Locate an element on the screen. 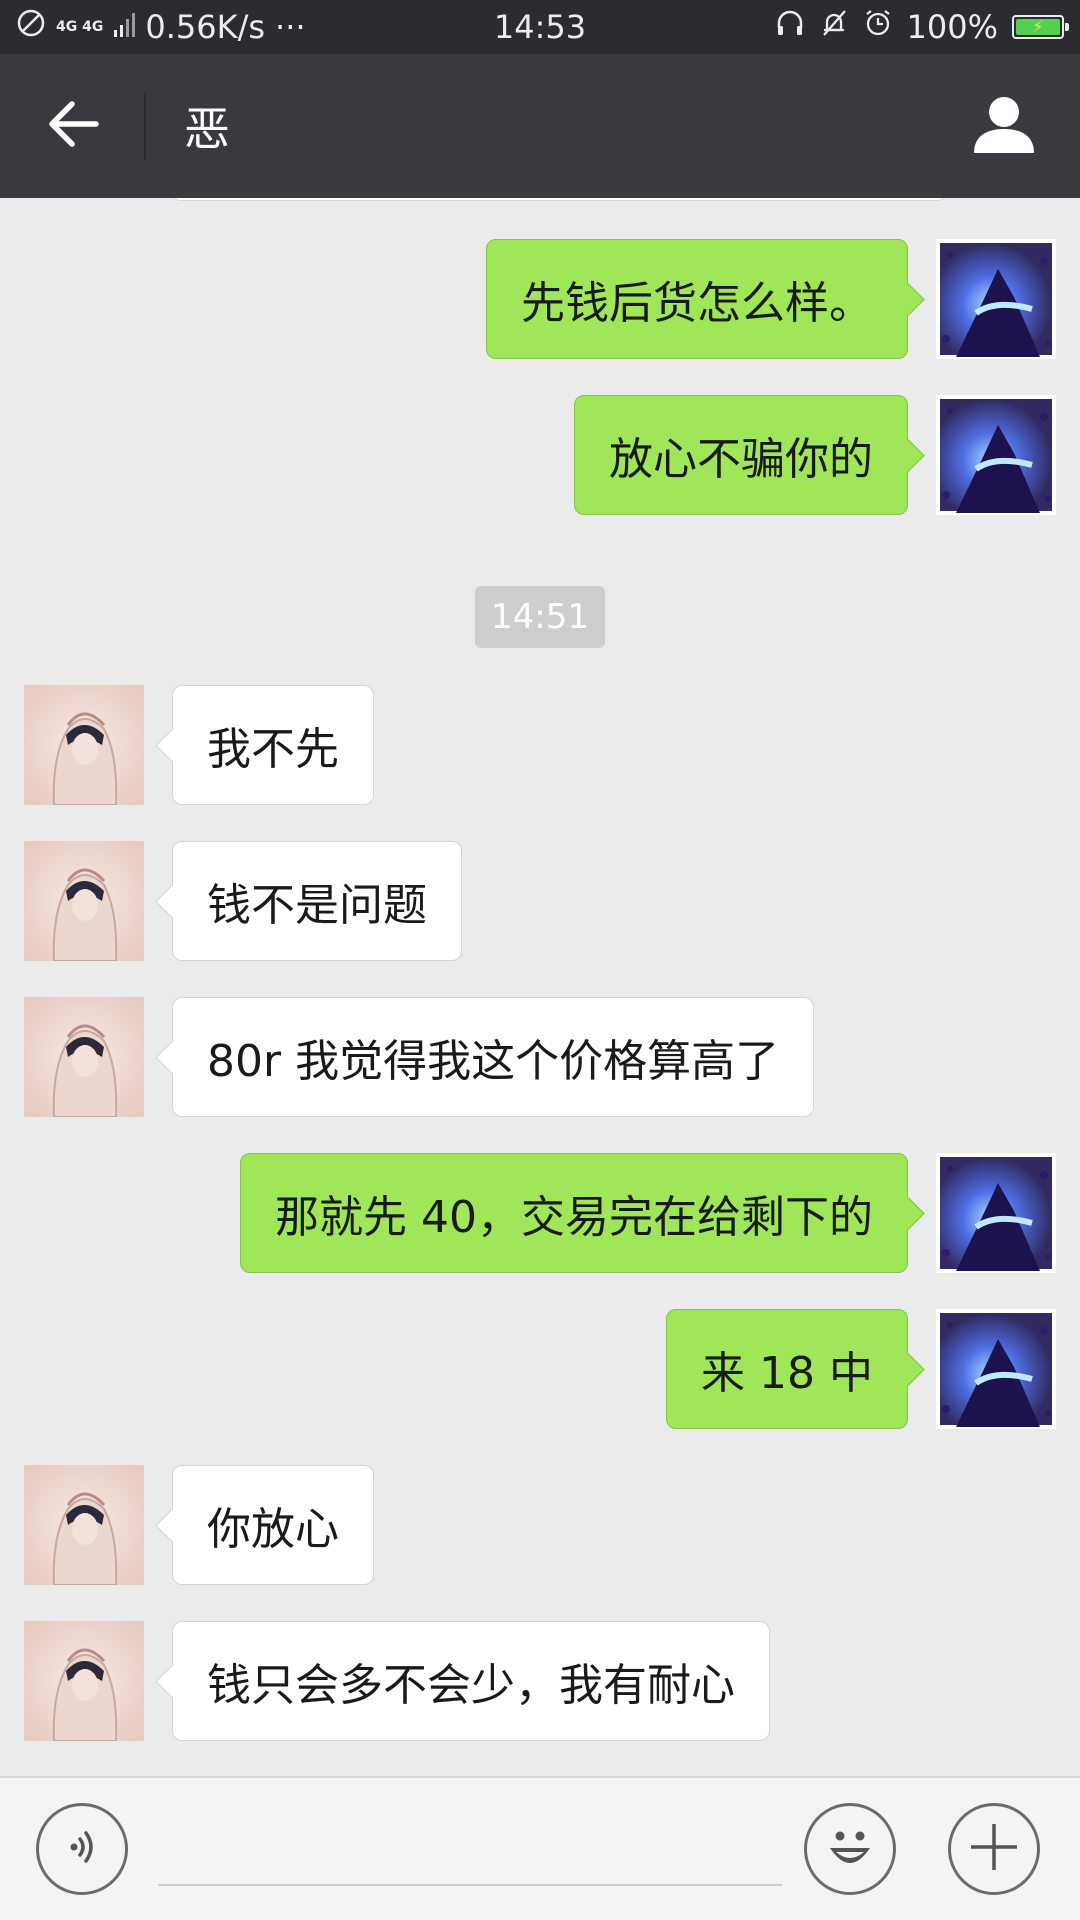  message-input is located at coordinates (470, 1852).